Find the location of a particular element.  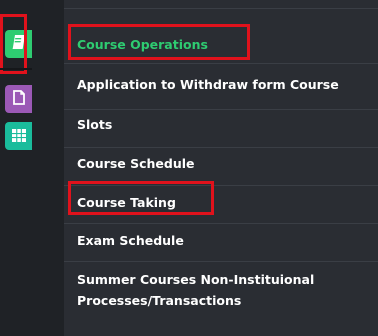

rail-highlight-box is located at coordinates (13, 44).